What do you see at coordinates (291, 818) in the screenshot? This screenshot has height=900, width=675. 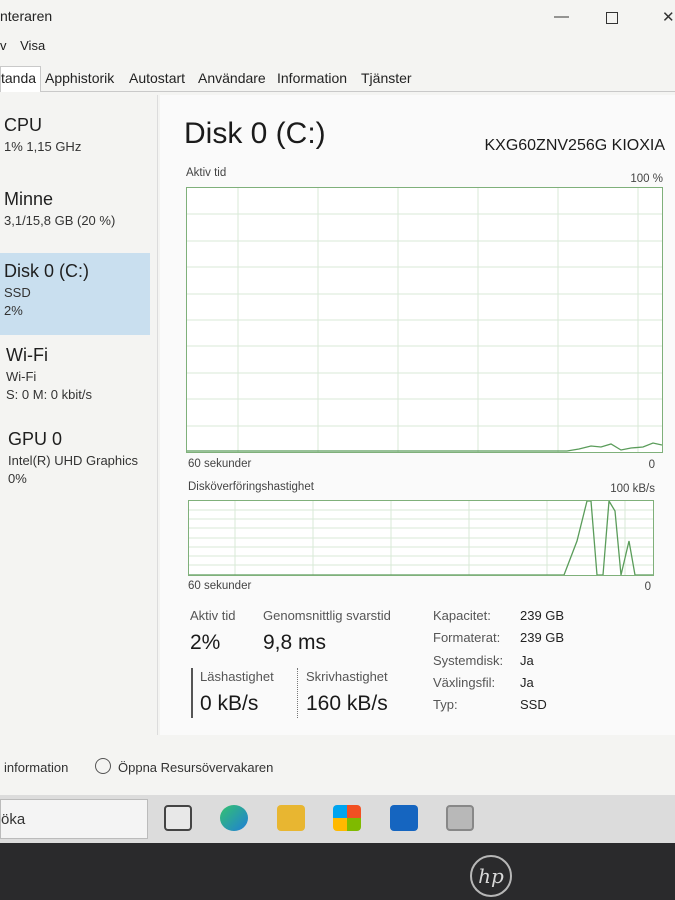 I see `file-explorer-icon` at bounding box center [291, 818].